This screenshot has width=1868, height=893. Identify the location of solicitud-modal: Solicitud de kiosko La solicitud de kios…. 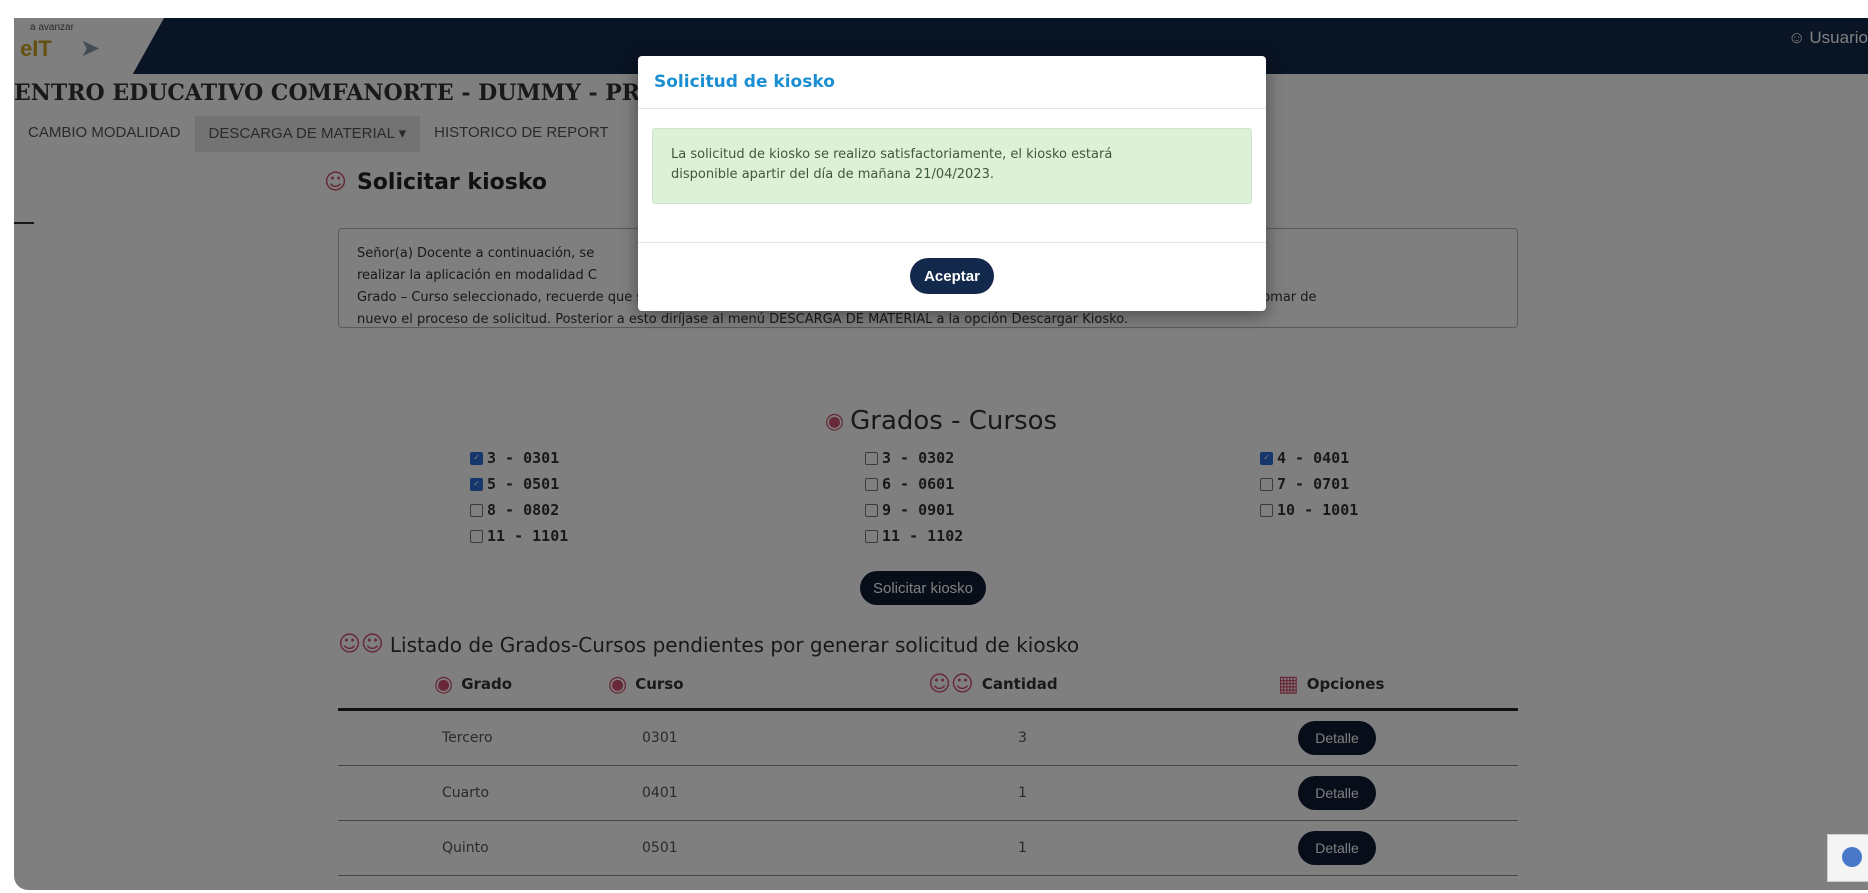
(952, 183).